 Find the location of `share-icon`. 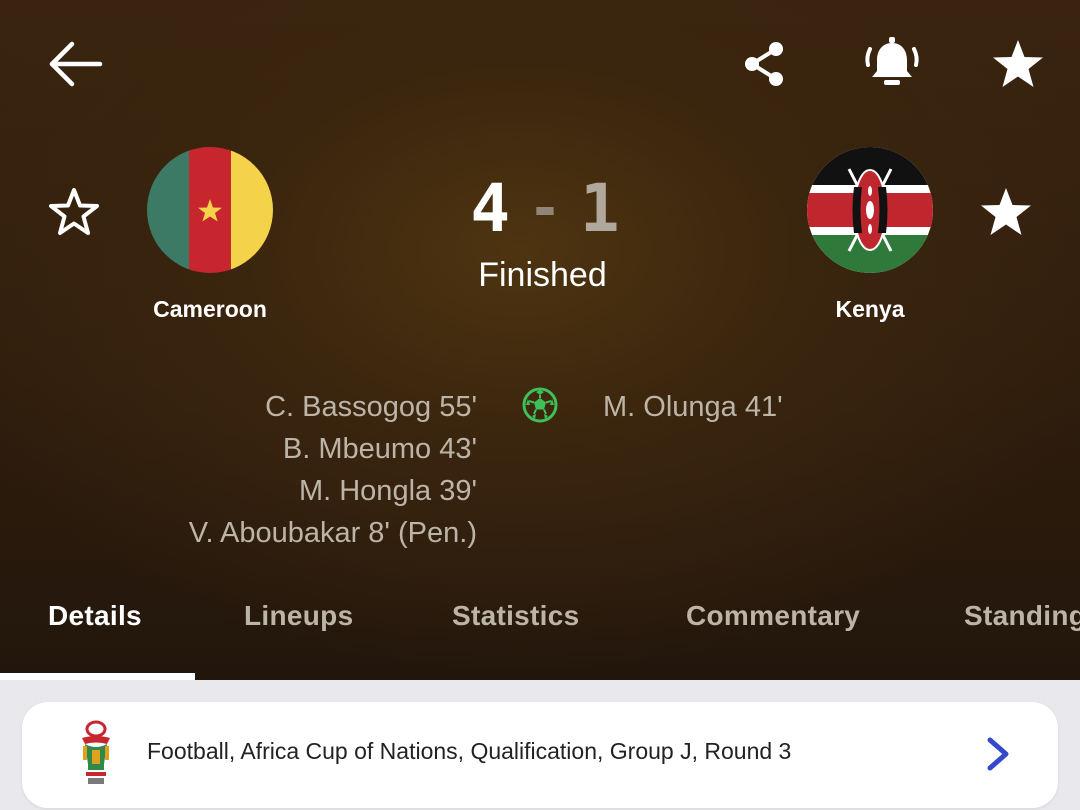

share-icon is located at coordinates (764, 64).